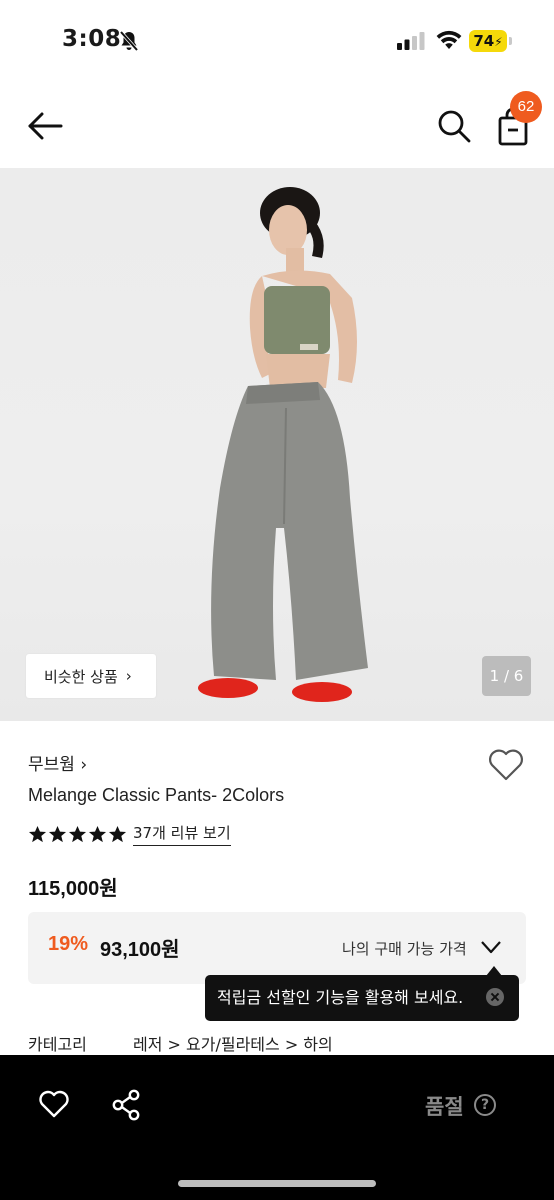  Describe the element at coordinates (340, 997) in the screenshot. I see `tooltip-text: 적립금 선할인 기능을 활용해 보세요.` at that location.